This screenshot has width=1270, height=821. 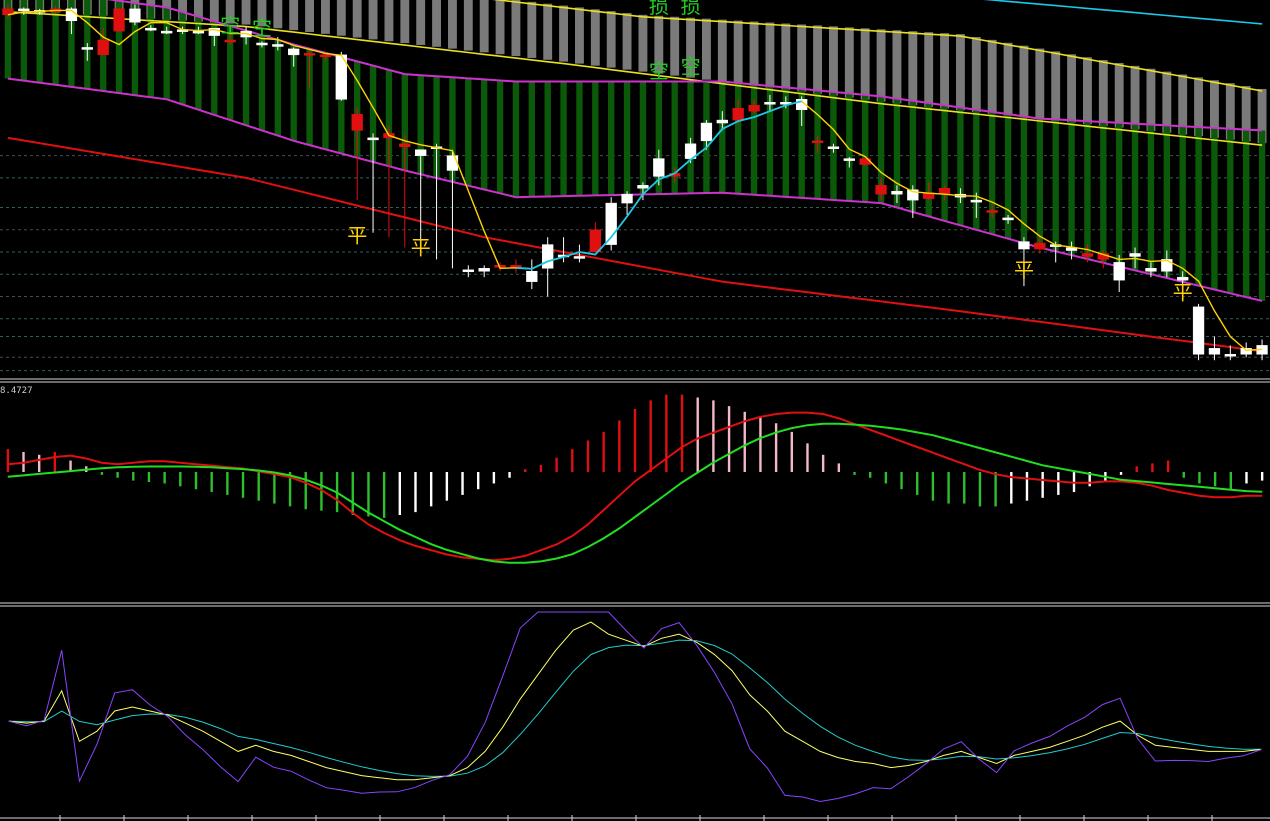 What do you see at coordinates (691, 9) in the screenshot?
I see `signal-label: 损` at bounding box center [691, 9].